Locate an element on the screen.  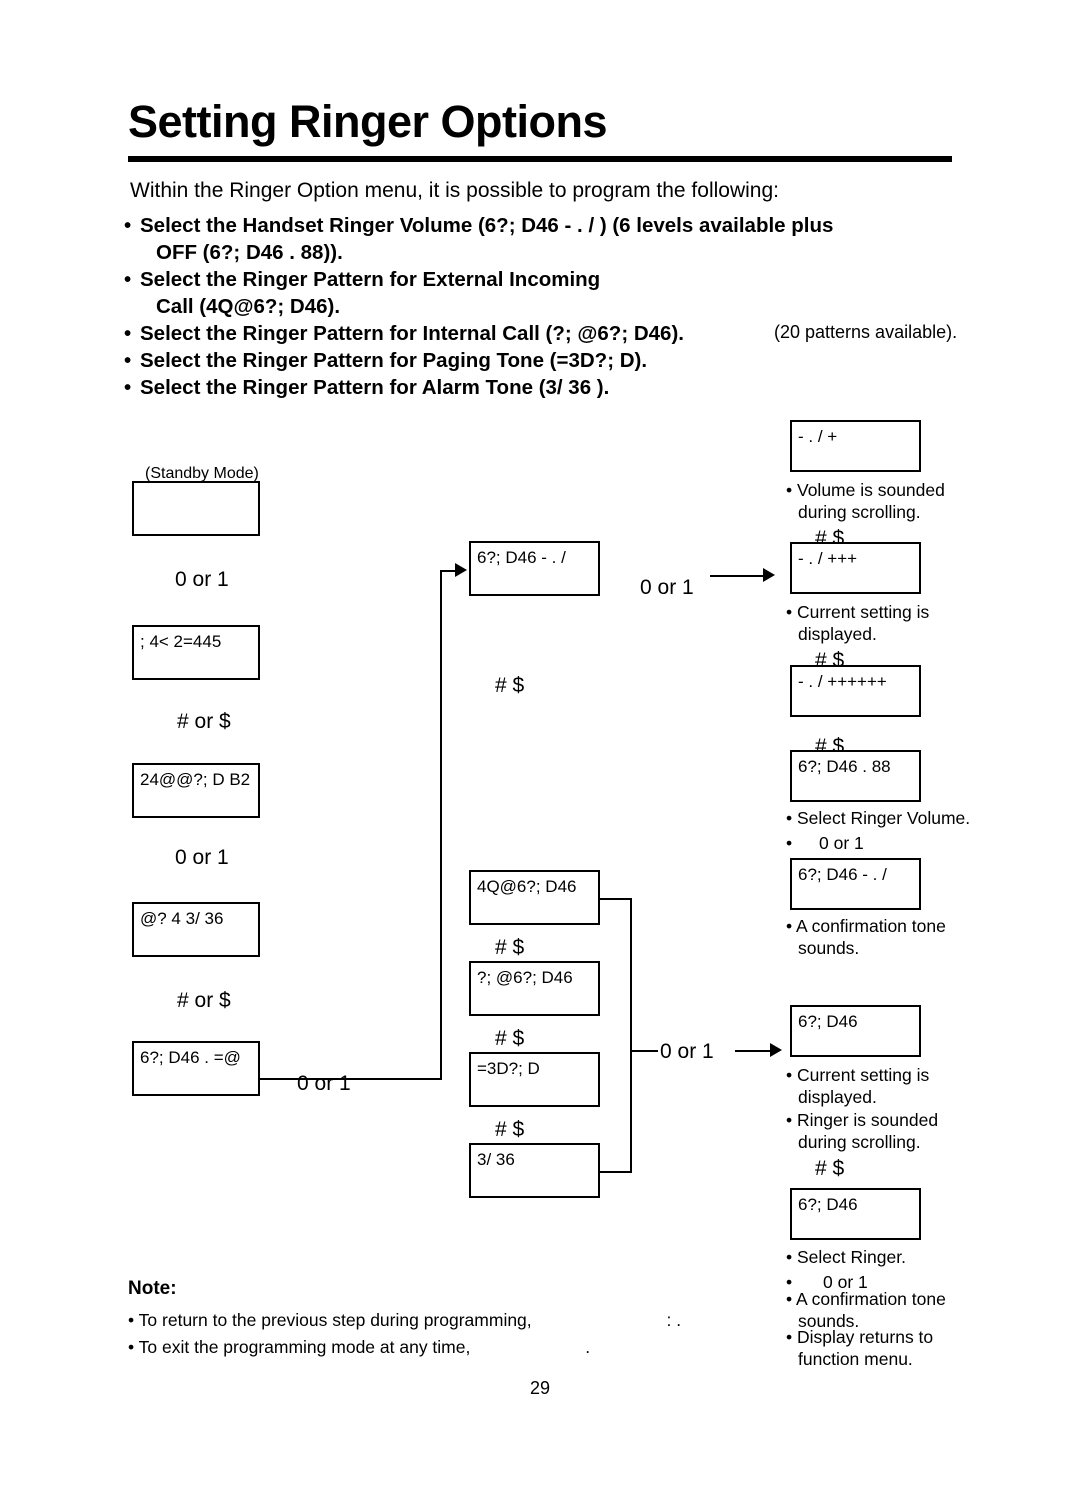
lcd-volume-off: 6?; D46 . 88 is located at coordinates (855, 776).